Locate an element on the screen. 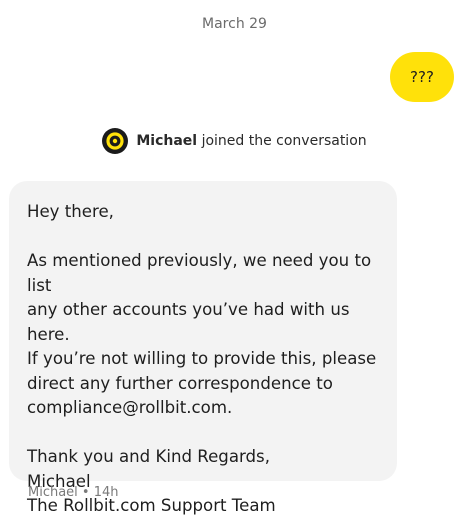 This screenshot has height=524, width=469. outgoing-message-bubble: ??? is located at coordinates (422, 77).